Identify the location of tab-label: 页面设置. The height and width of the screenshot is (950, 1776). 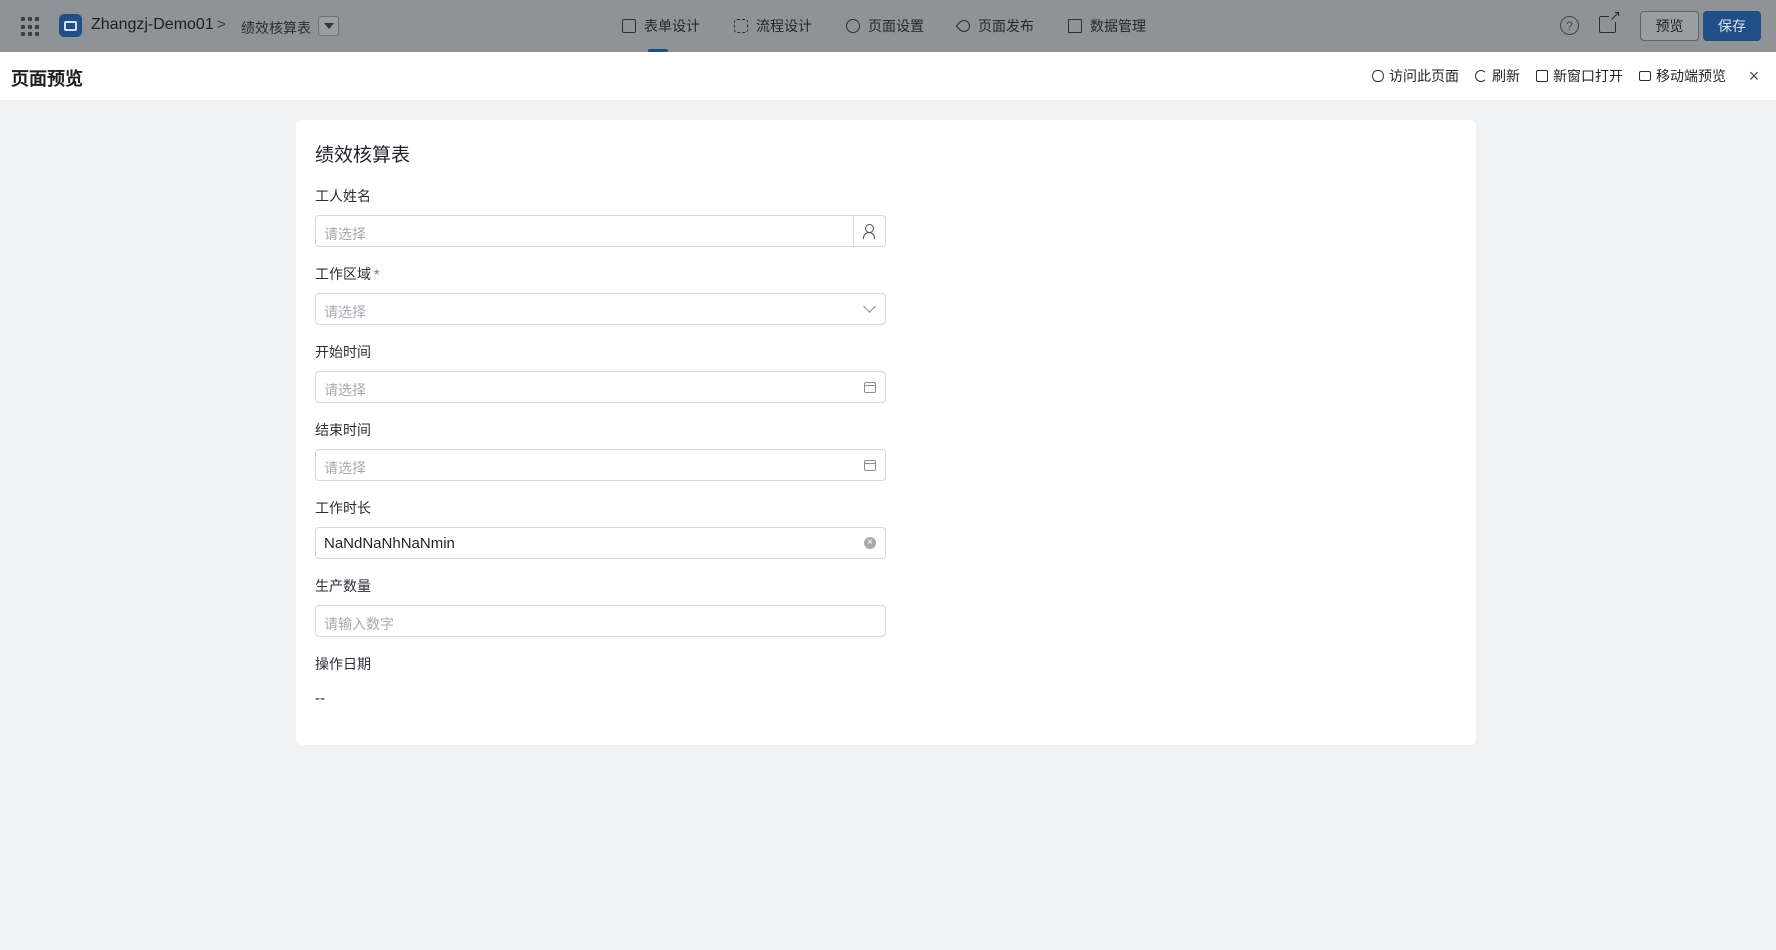
(896, 26).